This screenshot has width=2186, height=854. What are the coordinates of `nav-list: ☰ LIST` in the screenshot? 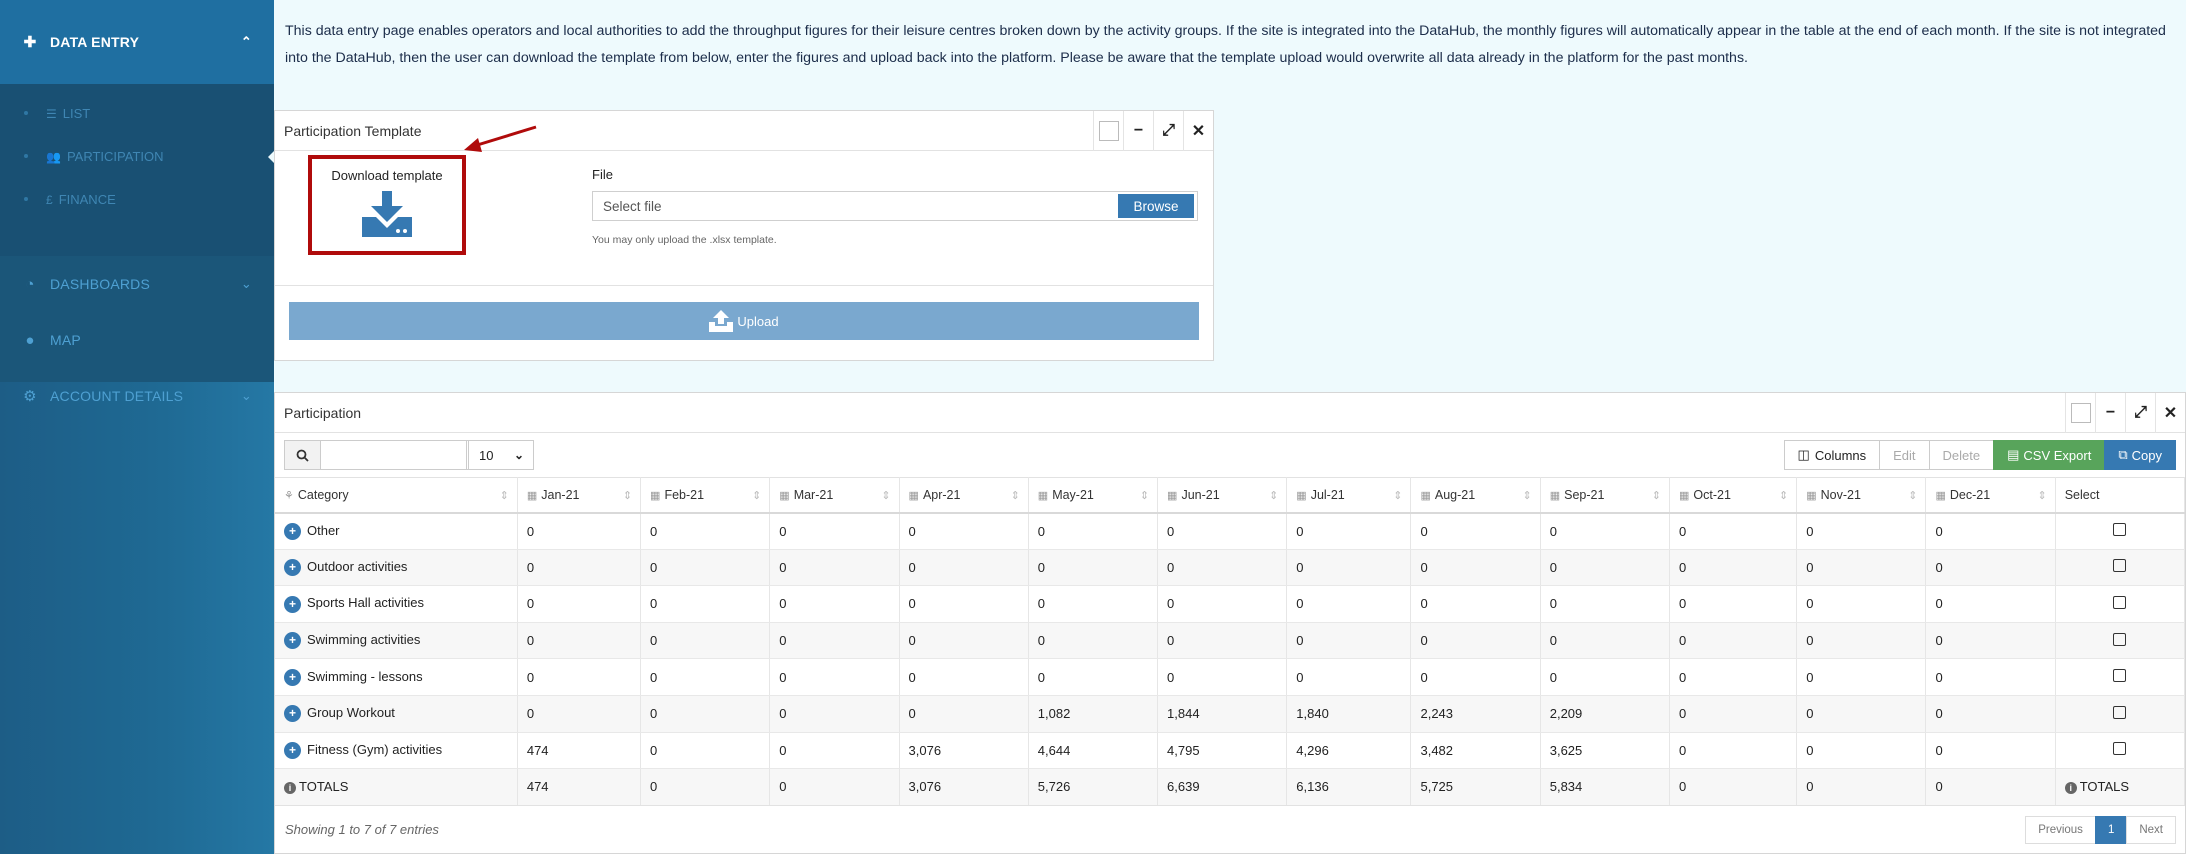 It's located at (137, 113).